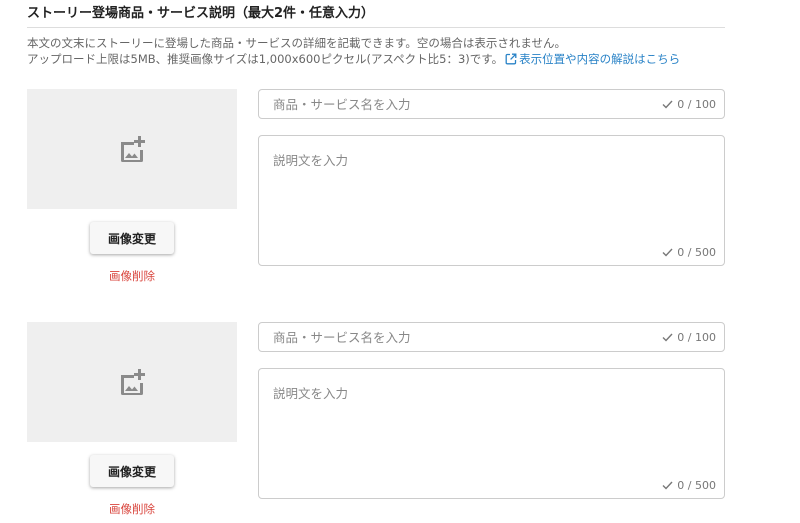 This screenshot has height=523, width=800. I want to click on section-title: ストーリー登場商品・サービス説明（最大2件・任意入力）, so click(201, 13).